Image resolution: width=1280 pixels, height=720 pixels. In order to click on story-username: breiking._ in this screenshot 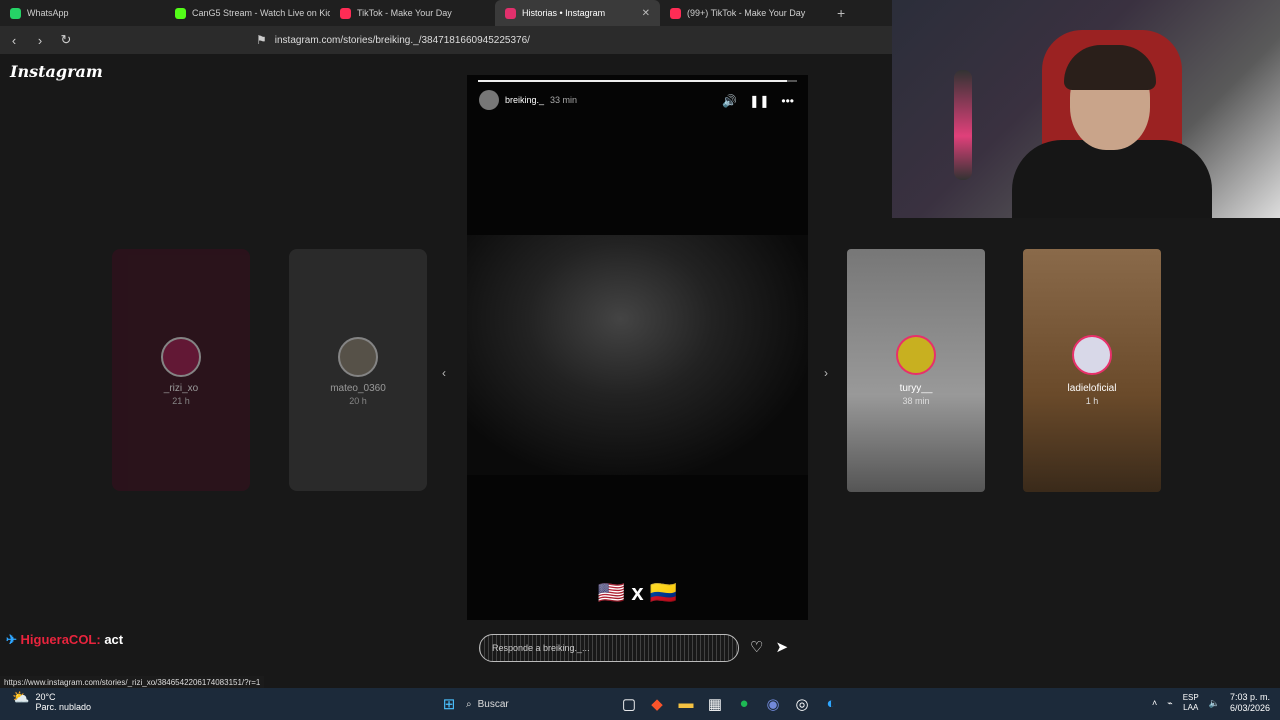, I will do `click(524, 100)`.